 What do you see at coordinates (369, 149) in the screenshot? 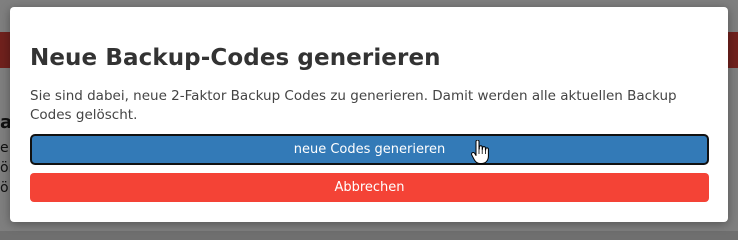
I see `generate-codes-button: neue Codes generieren` at bounding box center [369, 149].